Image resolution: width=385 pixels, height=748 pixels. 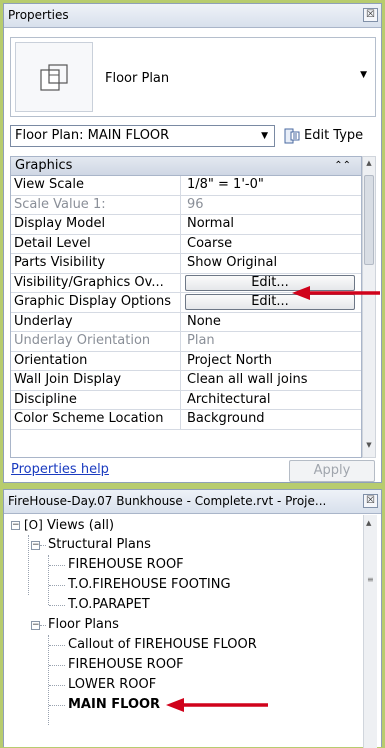 What do you see at coordinates (96, 321) in the screenshot?
I see `property-name: Underlay` at bounding box center [96, 321].